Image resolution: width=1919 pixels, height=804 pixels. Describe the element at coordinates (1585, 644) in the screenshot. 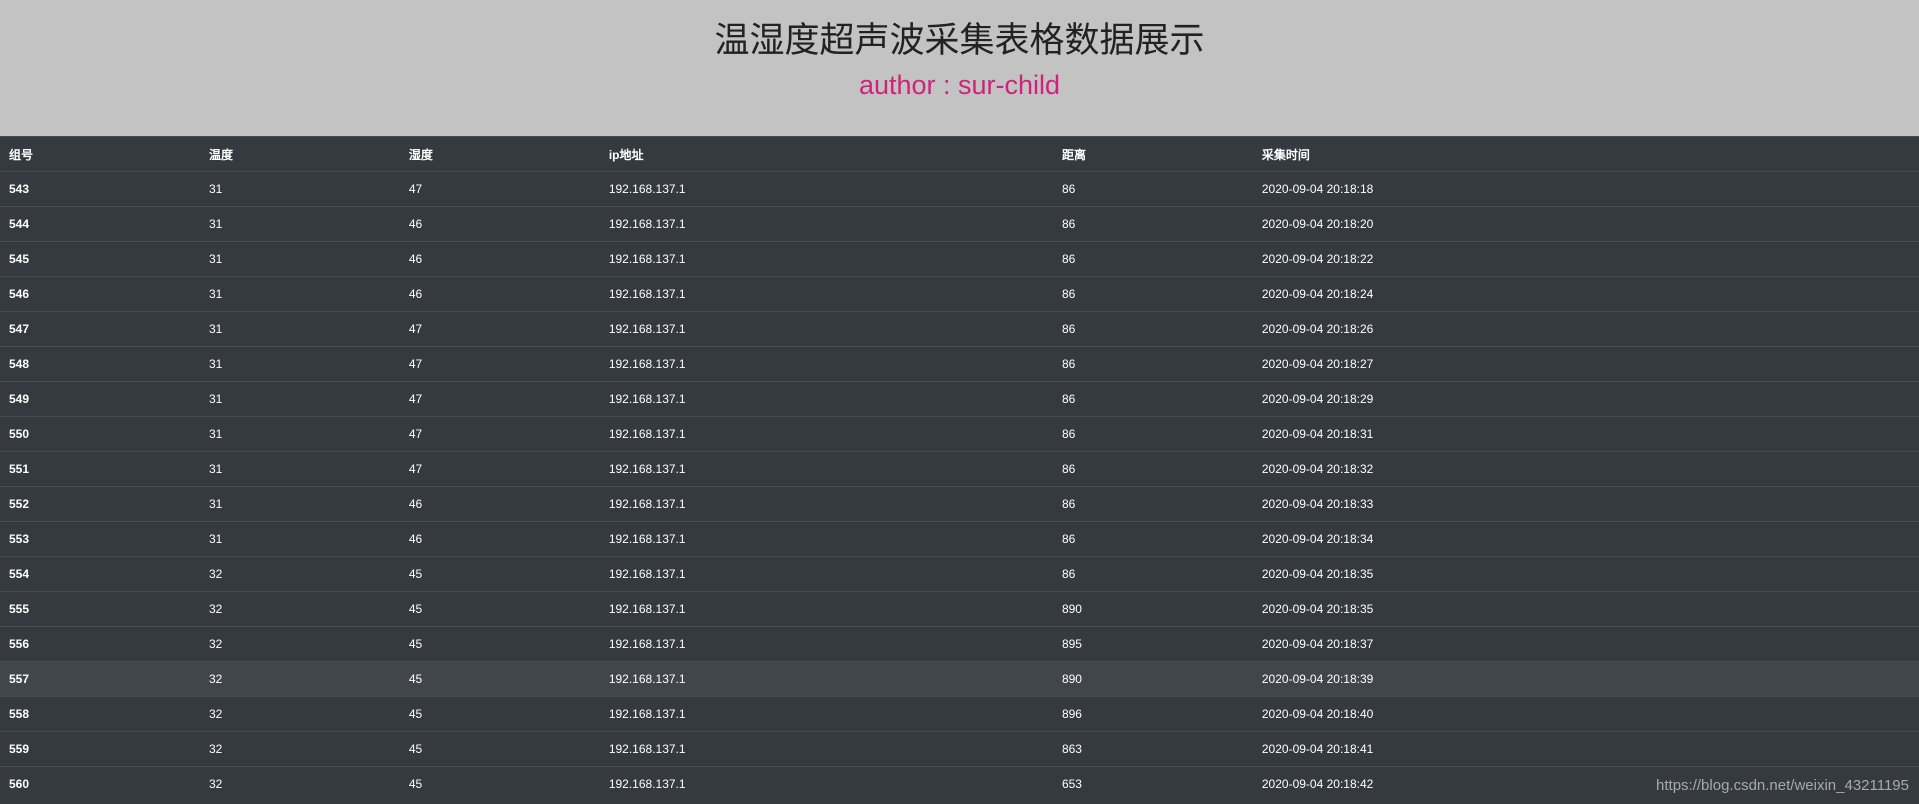

I see `cell-collect-time: 2020-09-04 20:18:37` at that location.